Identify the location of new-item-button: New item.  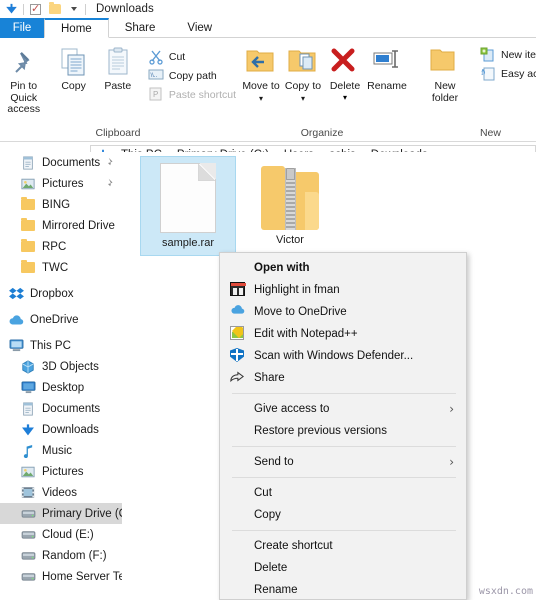
(507, 54).